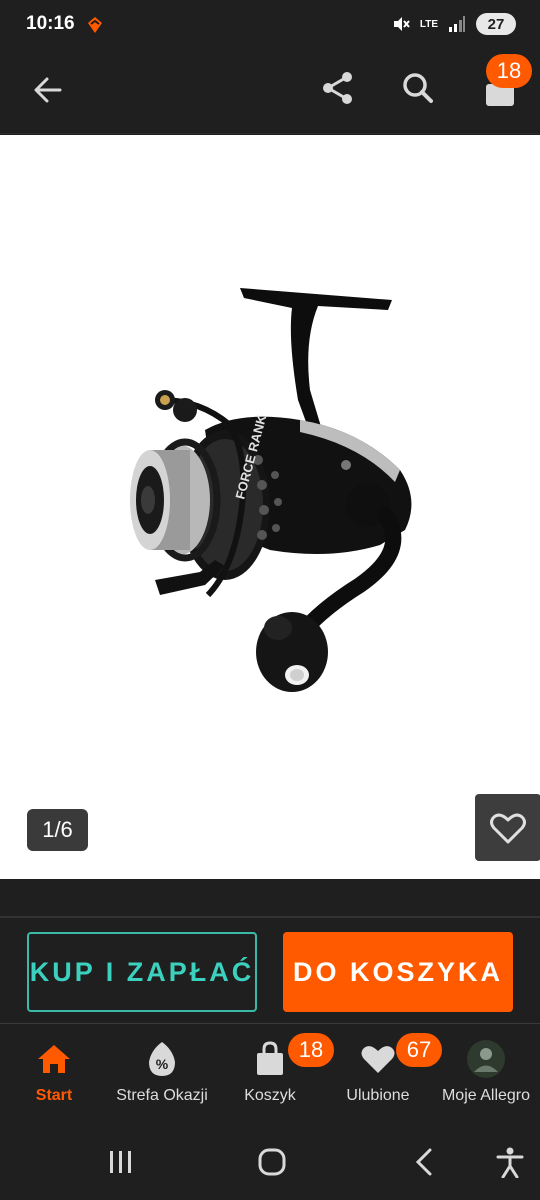 This screenshot has width=540, height=1200. I want to click on search-button, so click(418, 88).